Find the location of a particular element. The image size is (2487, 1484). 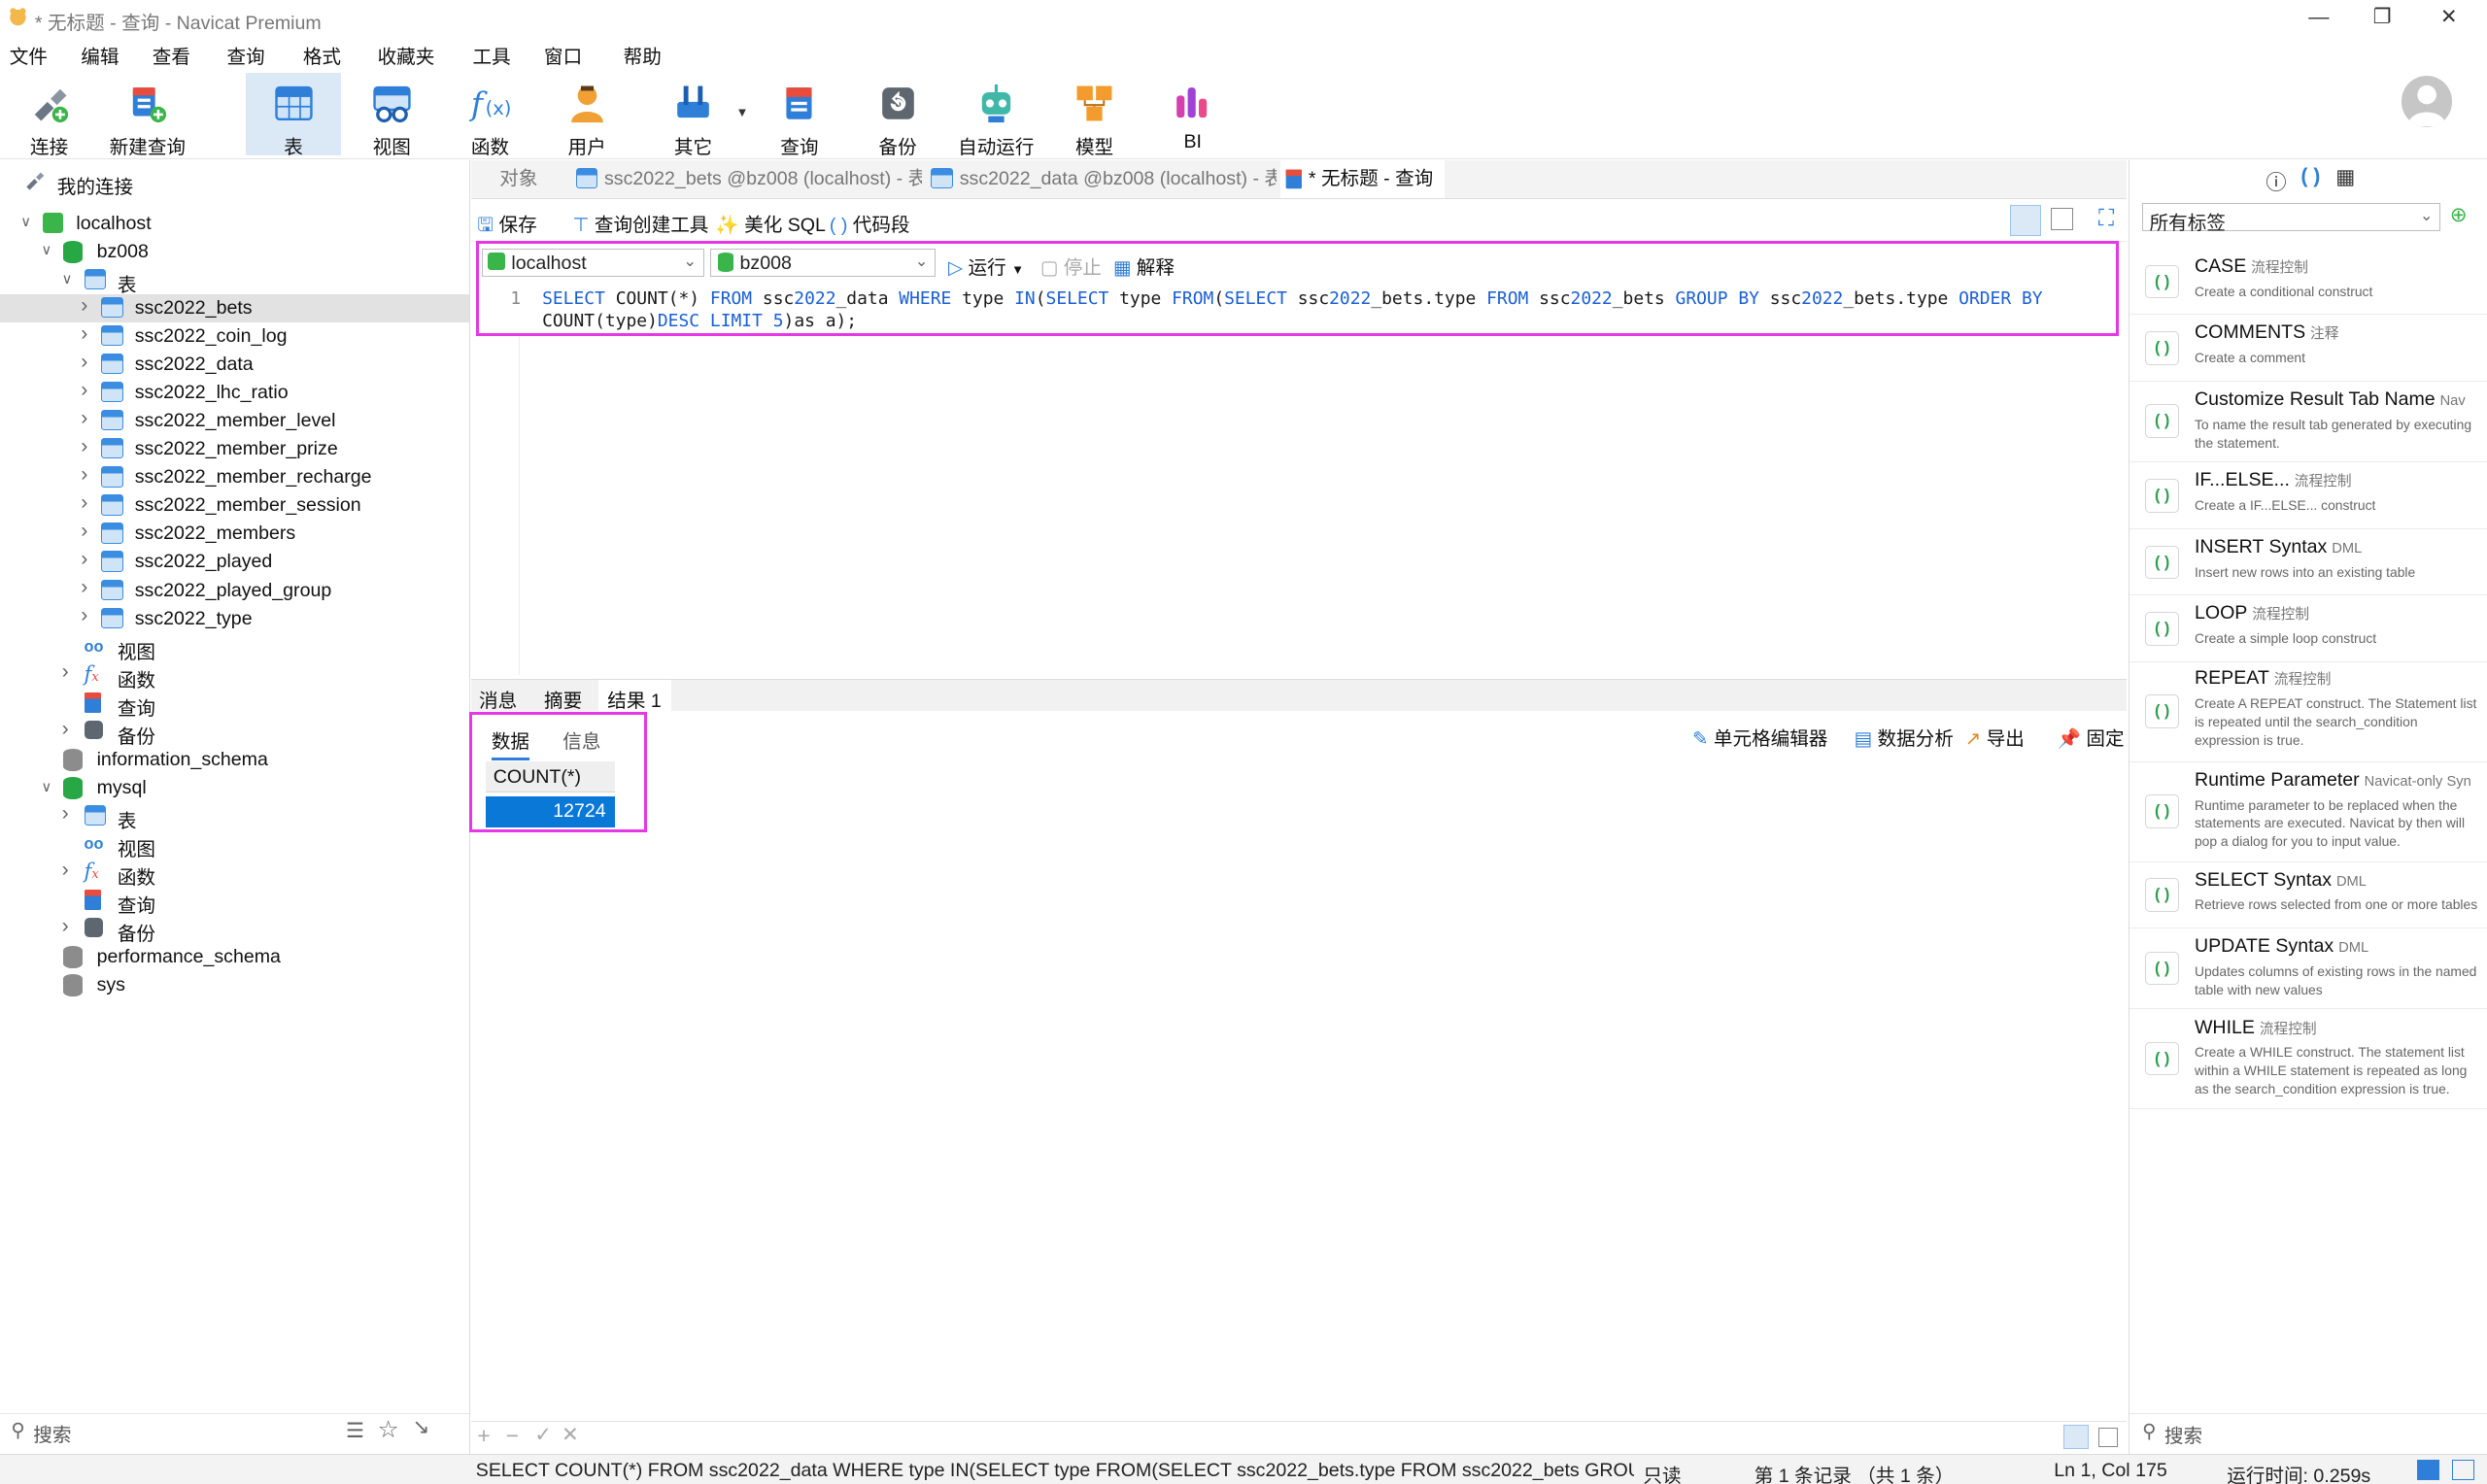

cell-editor-button: ✎ 单元格编辑器 is located at coordinates (1759, 737).